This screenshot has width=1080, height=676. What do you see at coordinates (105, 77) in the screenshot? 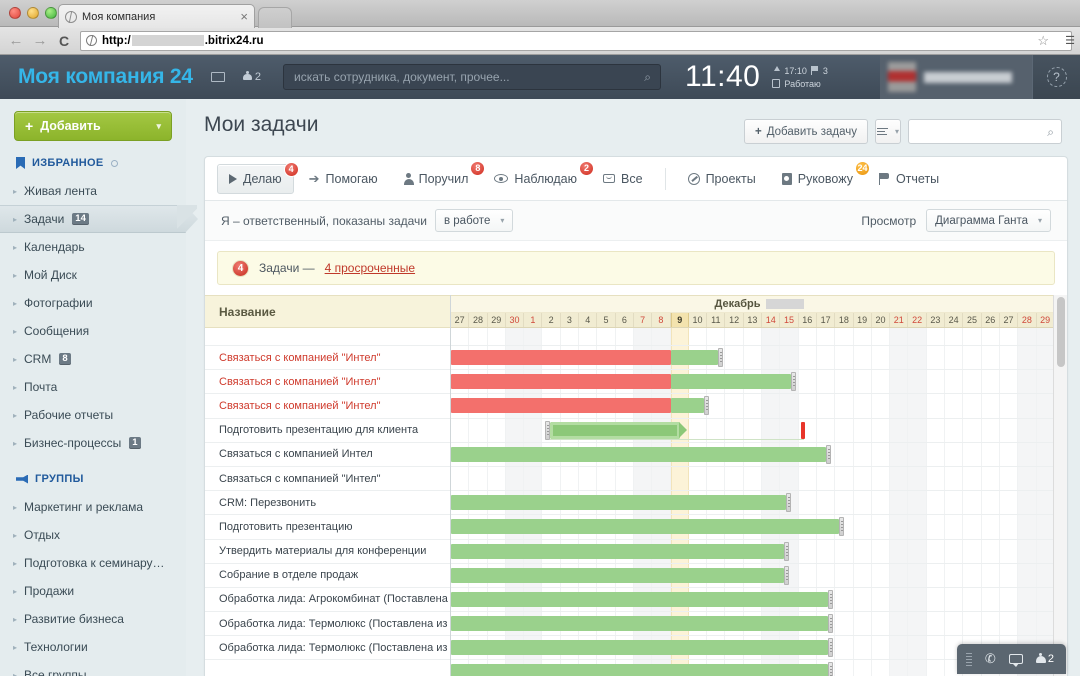
I see `app-logo: Моя компания 24` at bounding box center [105, 77].